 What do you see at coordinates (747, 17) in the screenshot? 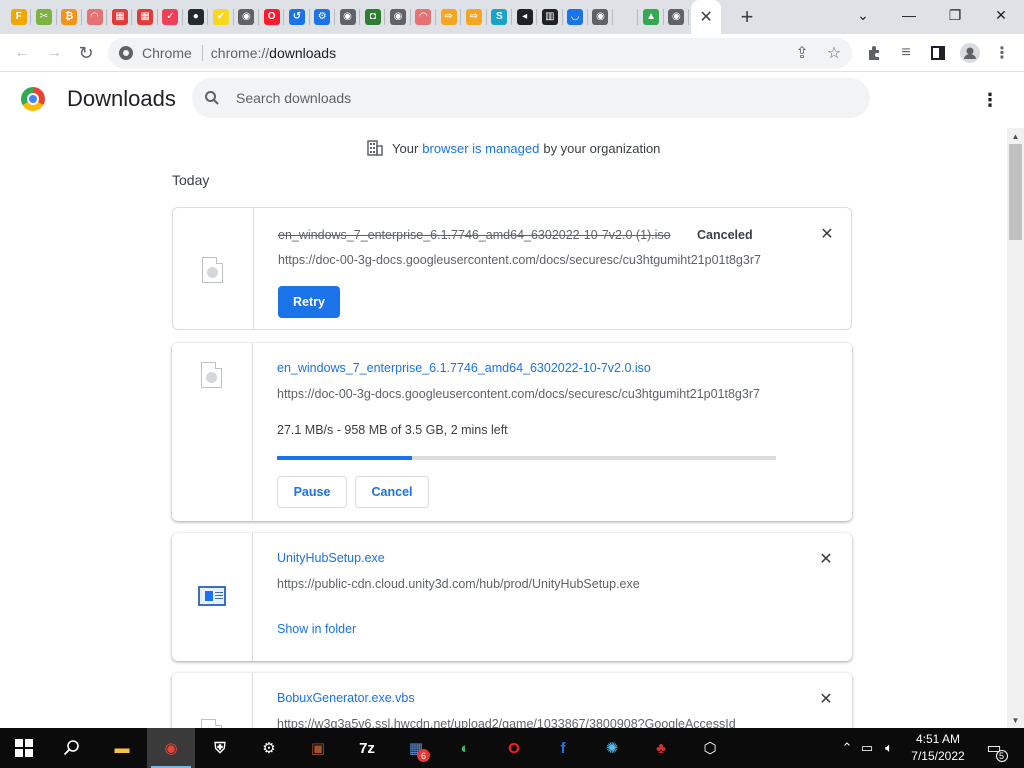
I see `new-tab-button: +` at bounding box center [747, 17].